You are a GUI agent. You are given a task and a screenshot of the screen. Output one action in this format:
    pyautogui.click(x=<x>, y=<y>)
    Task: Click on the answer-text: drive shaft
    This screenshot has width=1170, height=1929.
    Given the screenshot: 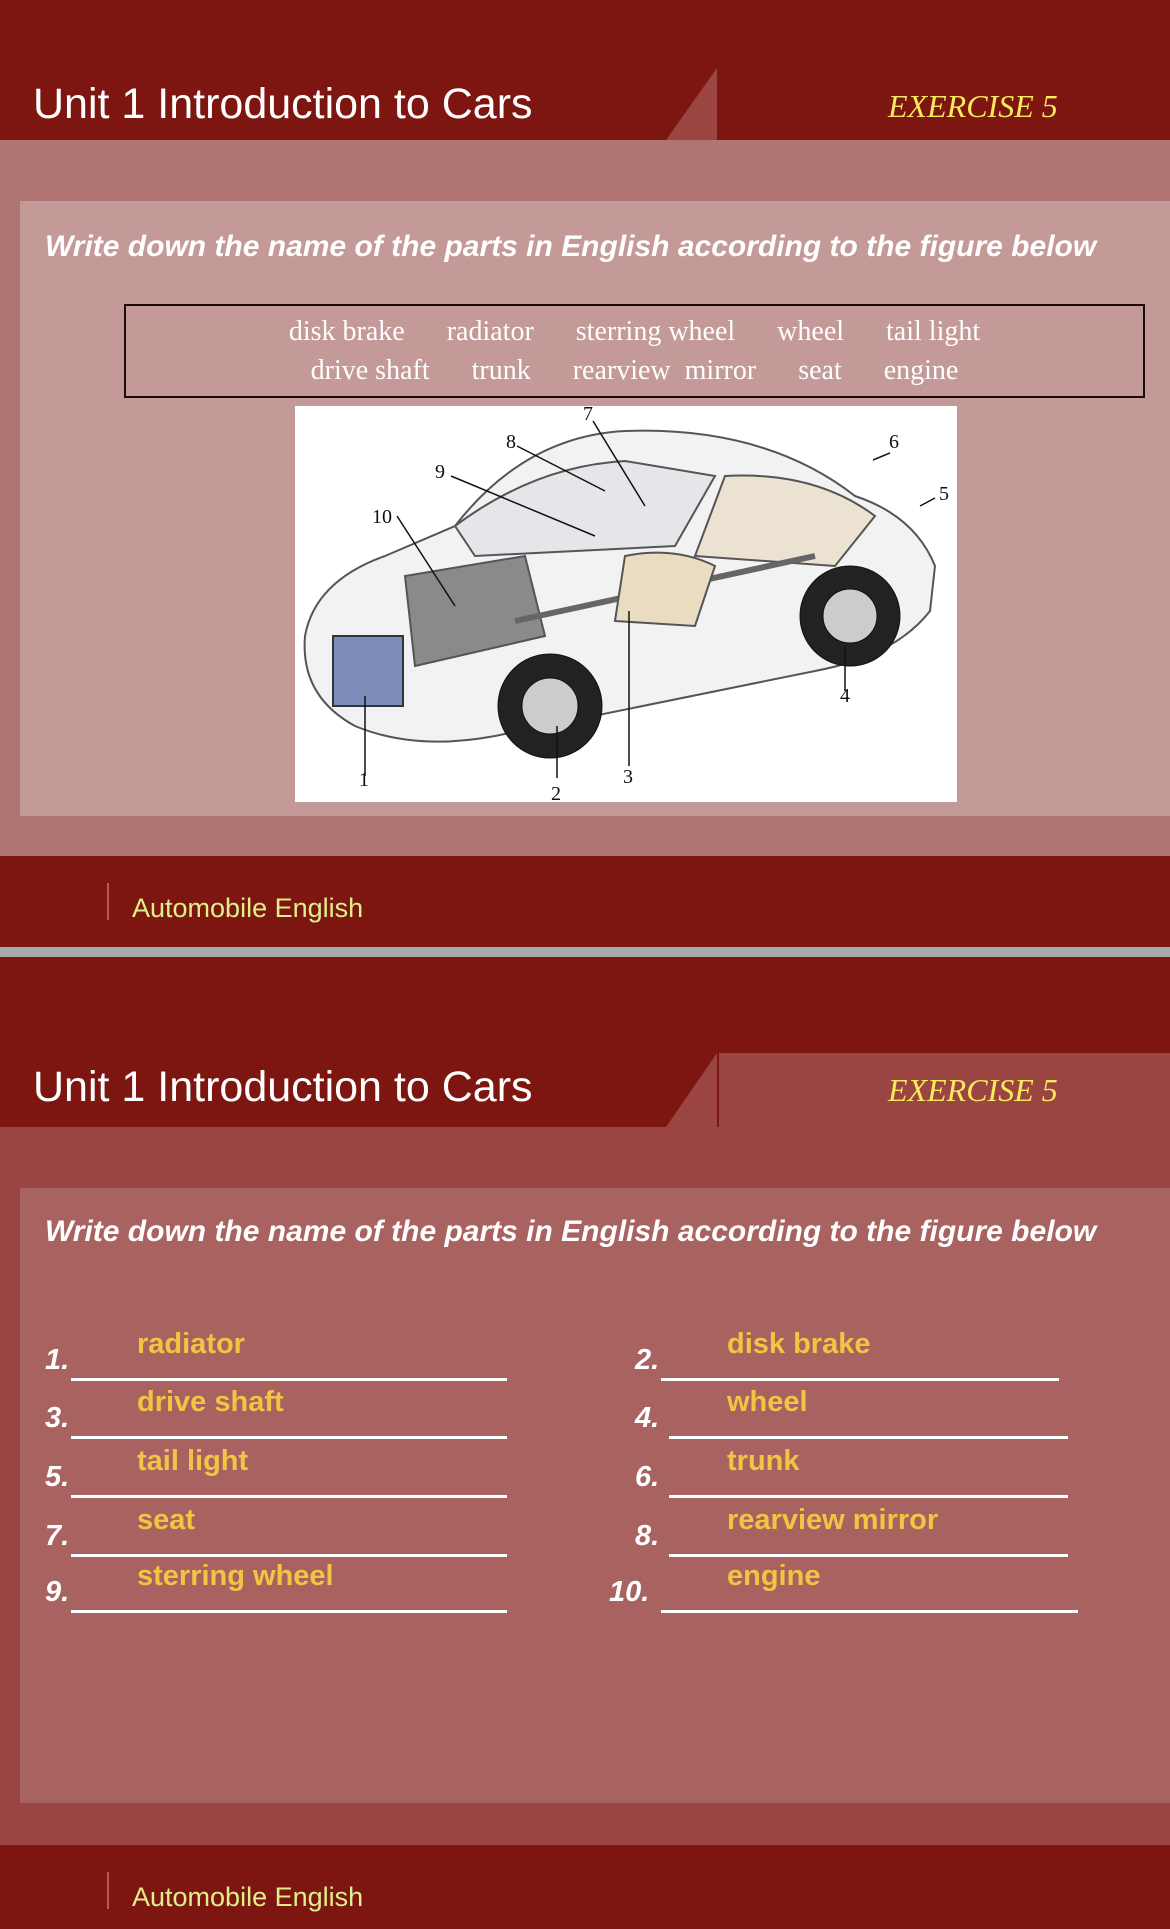 What is the action you would take?
    pyautogui.click(x=210, y=1402)
    